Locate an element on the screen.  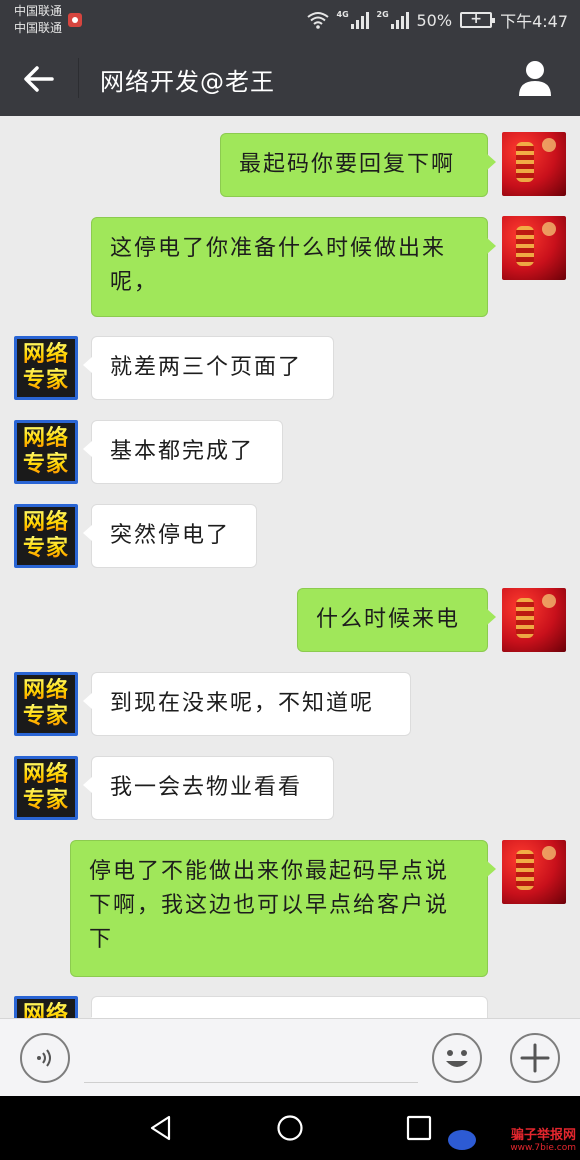
system-navigation-bar: 骗子举报网 www.7bie.com is located at coordinates (290, 1128).